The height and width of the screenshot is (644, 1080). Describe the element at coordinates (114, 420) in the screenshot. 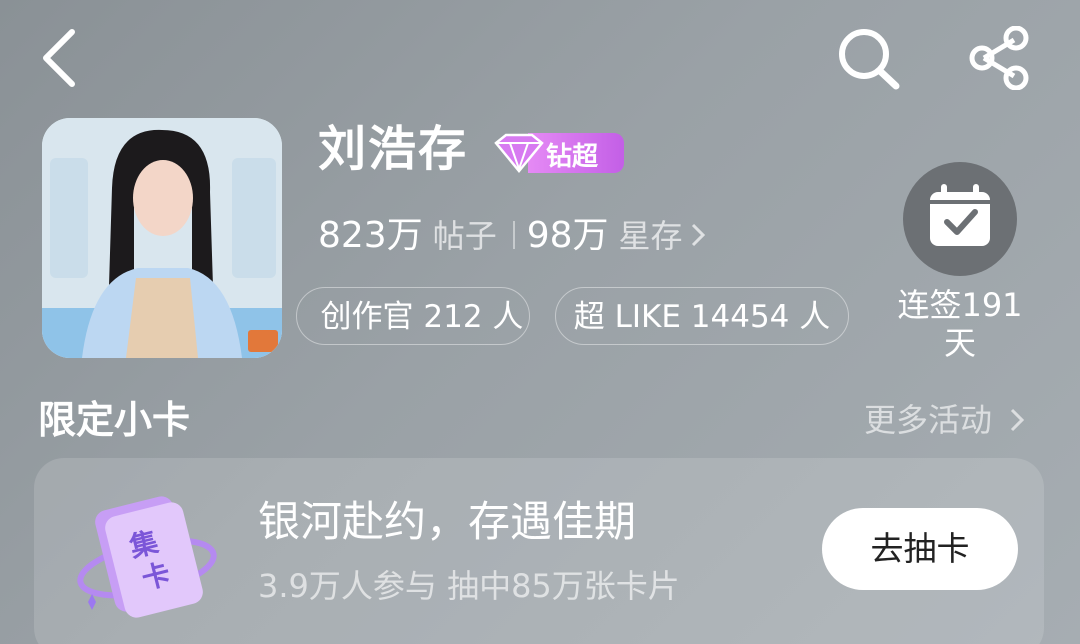

I see `section-title: 限定小卡` at that location.